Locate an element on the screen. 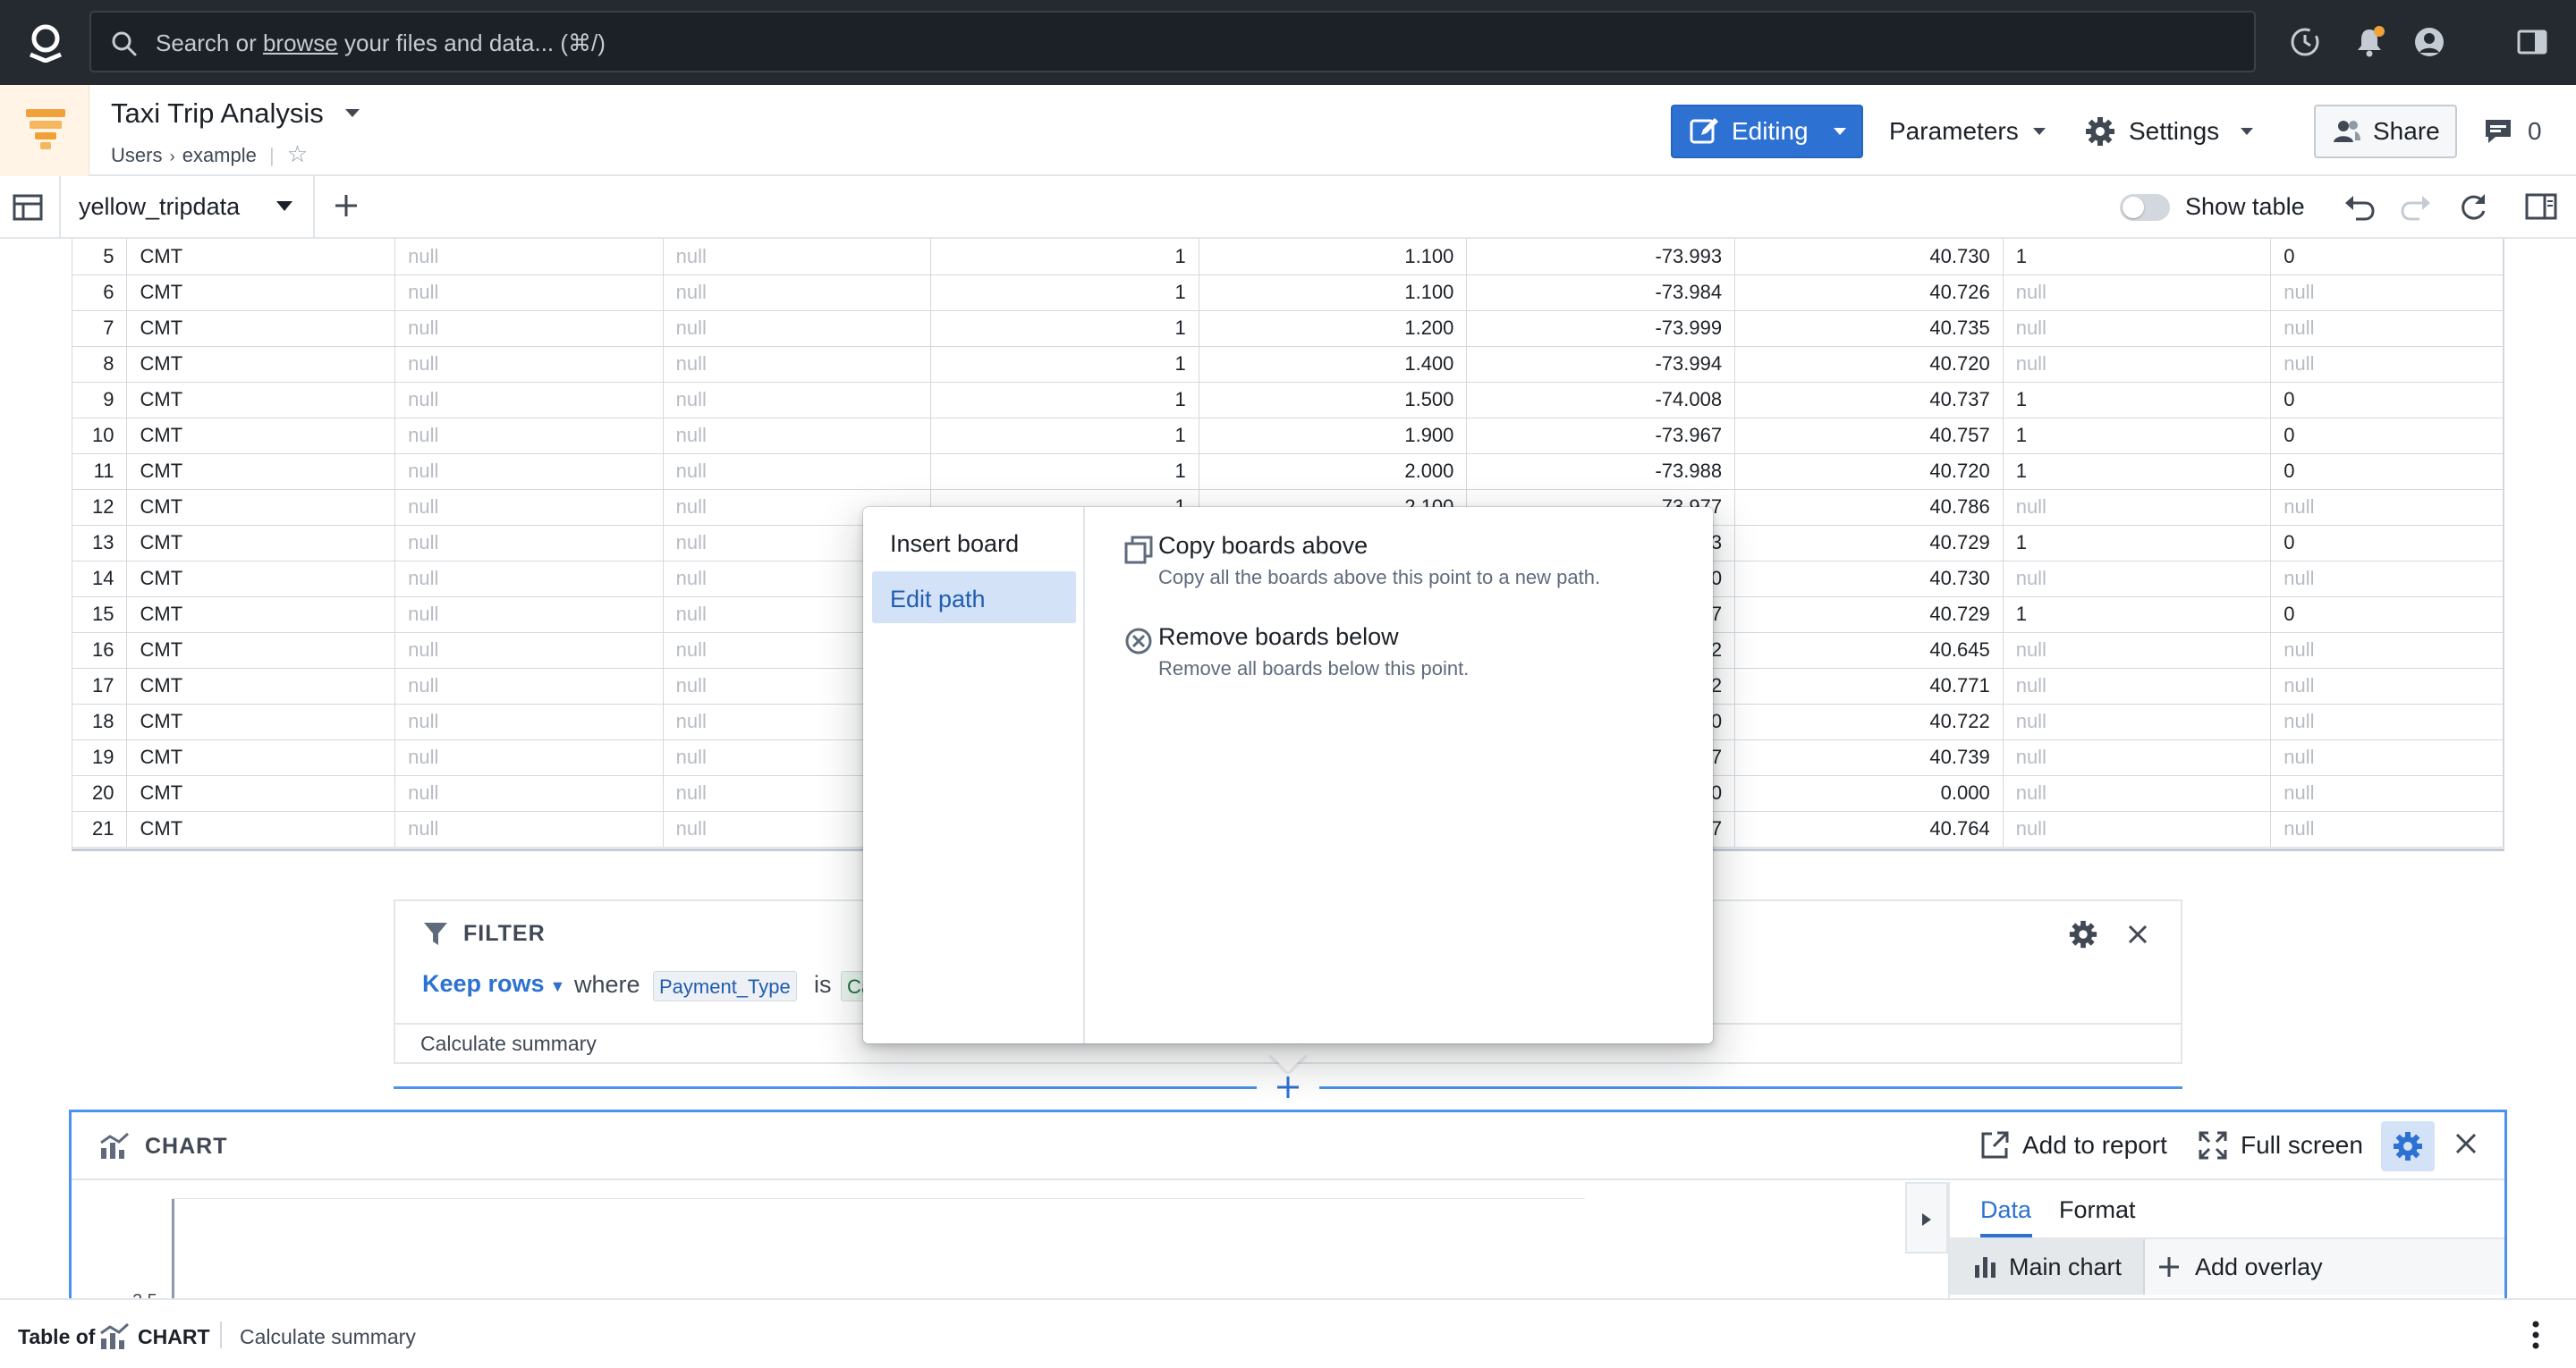  table-cell: -73.967 is located at coordinates (1601, 436).